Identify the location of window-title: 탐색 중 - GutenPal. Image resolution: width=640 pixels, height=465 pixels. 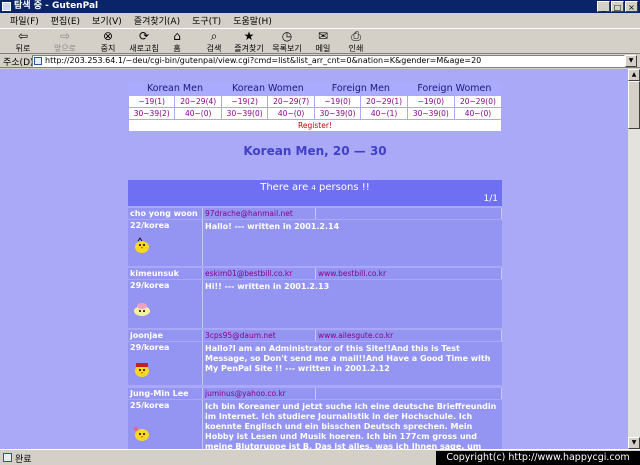
(56, 6).